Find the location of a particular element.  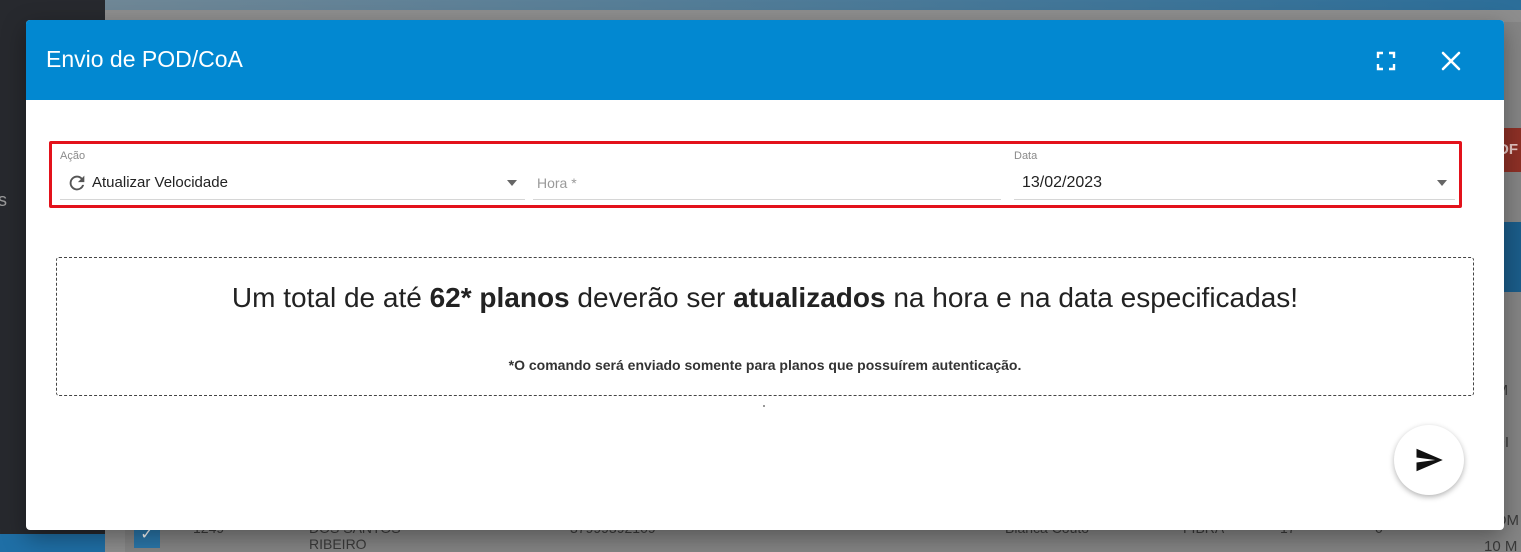

background-sidebar-text: s is located at coordinates (3, 200).